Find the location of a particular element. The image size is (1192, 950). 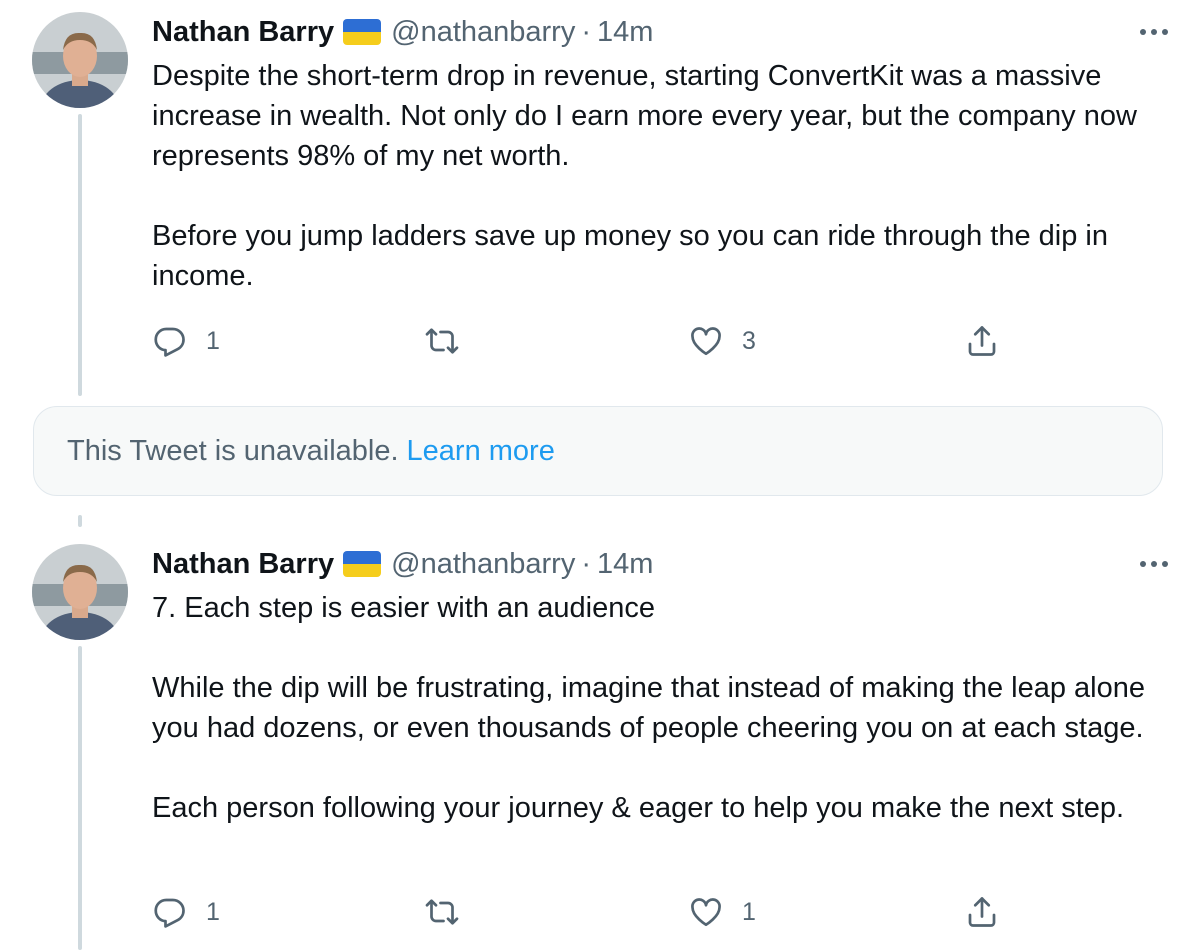

like-button: 1 is located at coordinates (722, 912).